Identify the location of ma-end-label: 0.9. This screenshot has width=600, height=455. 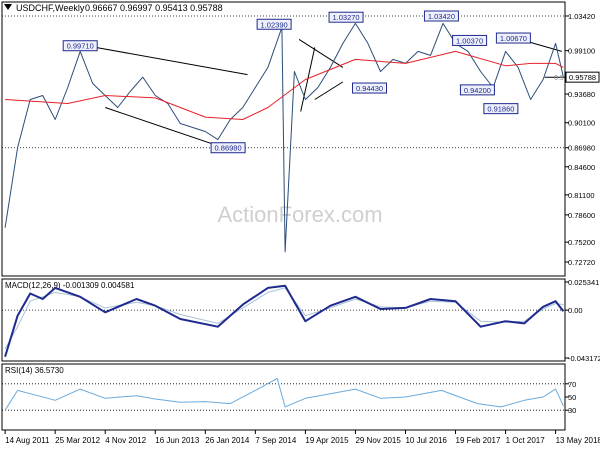
(559, 78).